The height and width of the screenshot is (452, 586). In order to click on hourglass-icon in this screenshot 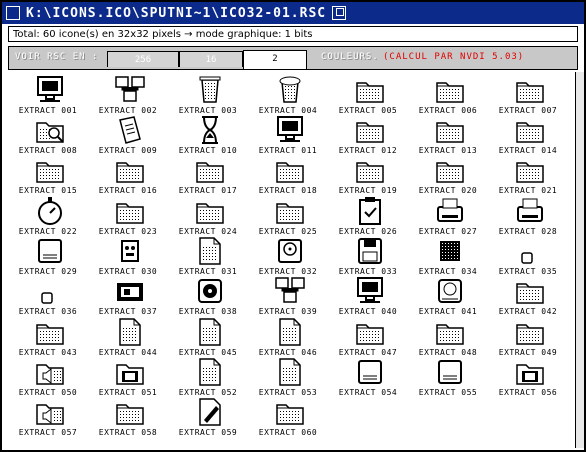, I will do `click(210, 130)`.